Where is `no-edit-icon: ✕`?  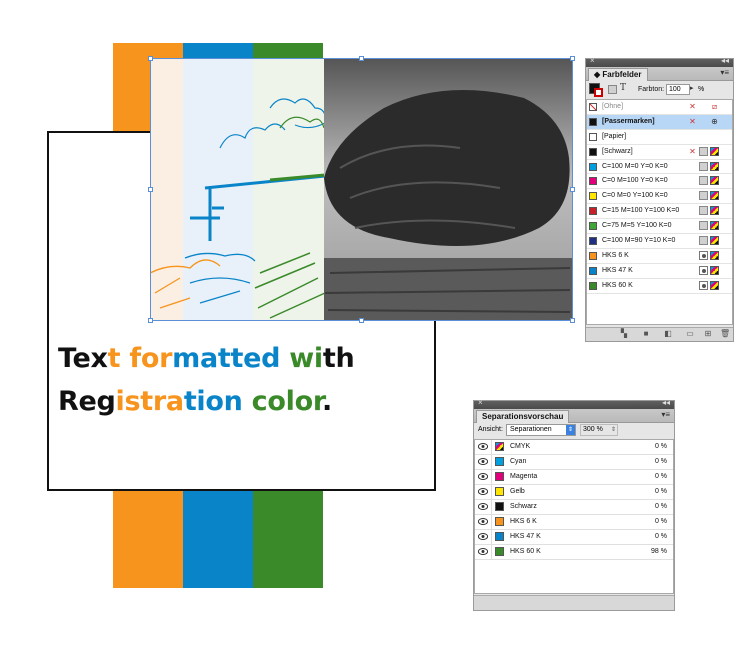 no-edit-icon: ✕ is located at coordinates (692, 151).